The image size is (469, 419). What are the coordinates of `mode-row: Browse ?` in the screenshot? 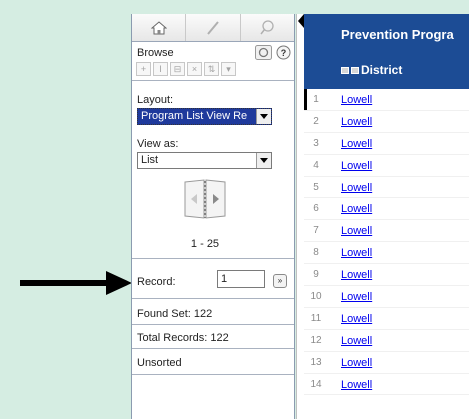 It's located at (213, 52).